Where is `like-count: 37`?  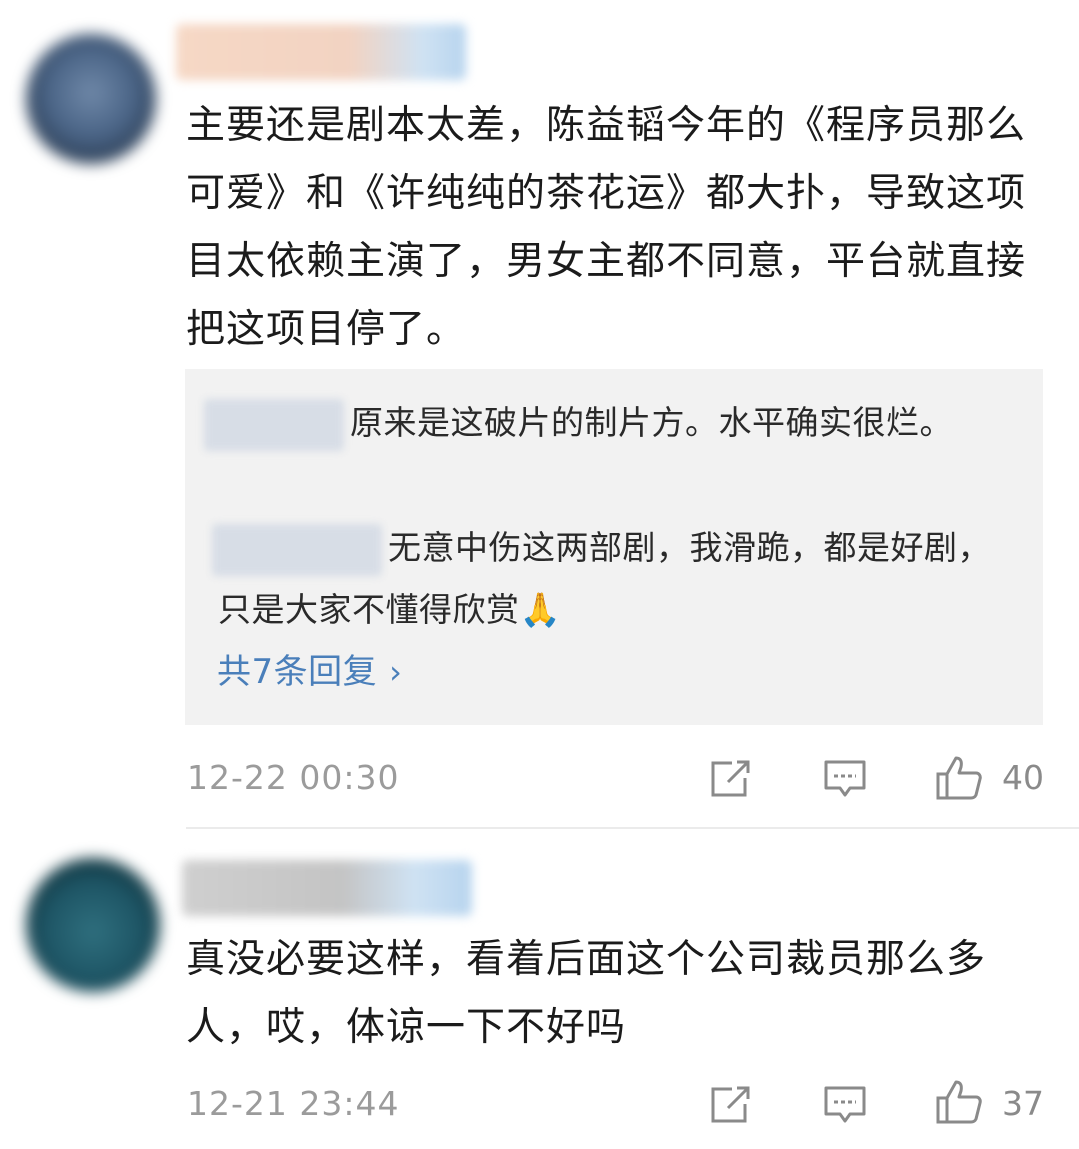
like-count: 37 is located at coordinates (1023, 1103).